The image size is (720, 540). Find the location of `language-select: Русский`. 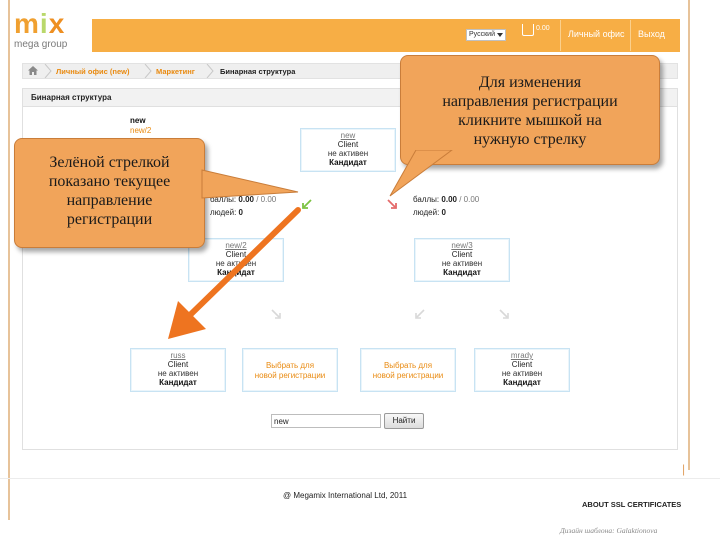

language-select: Русский is located at coordinates (486, 35).